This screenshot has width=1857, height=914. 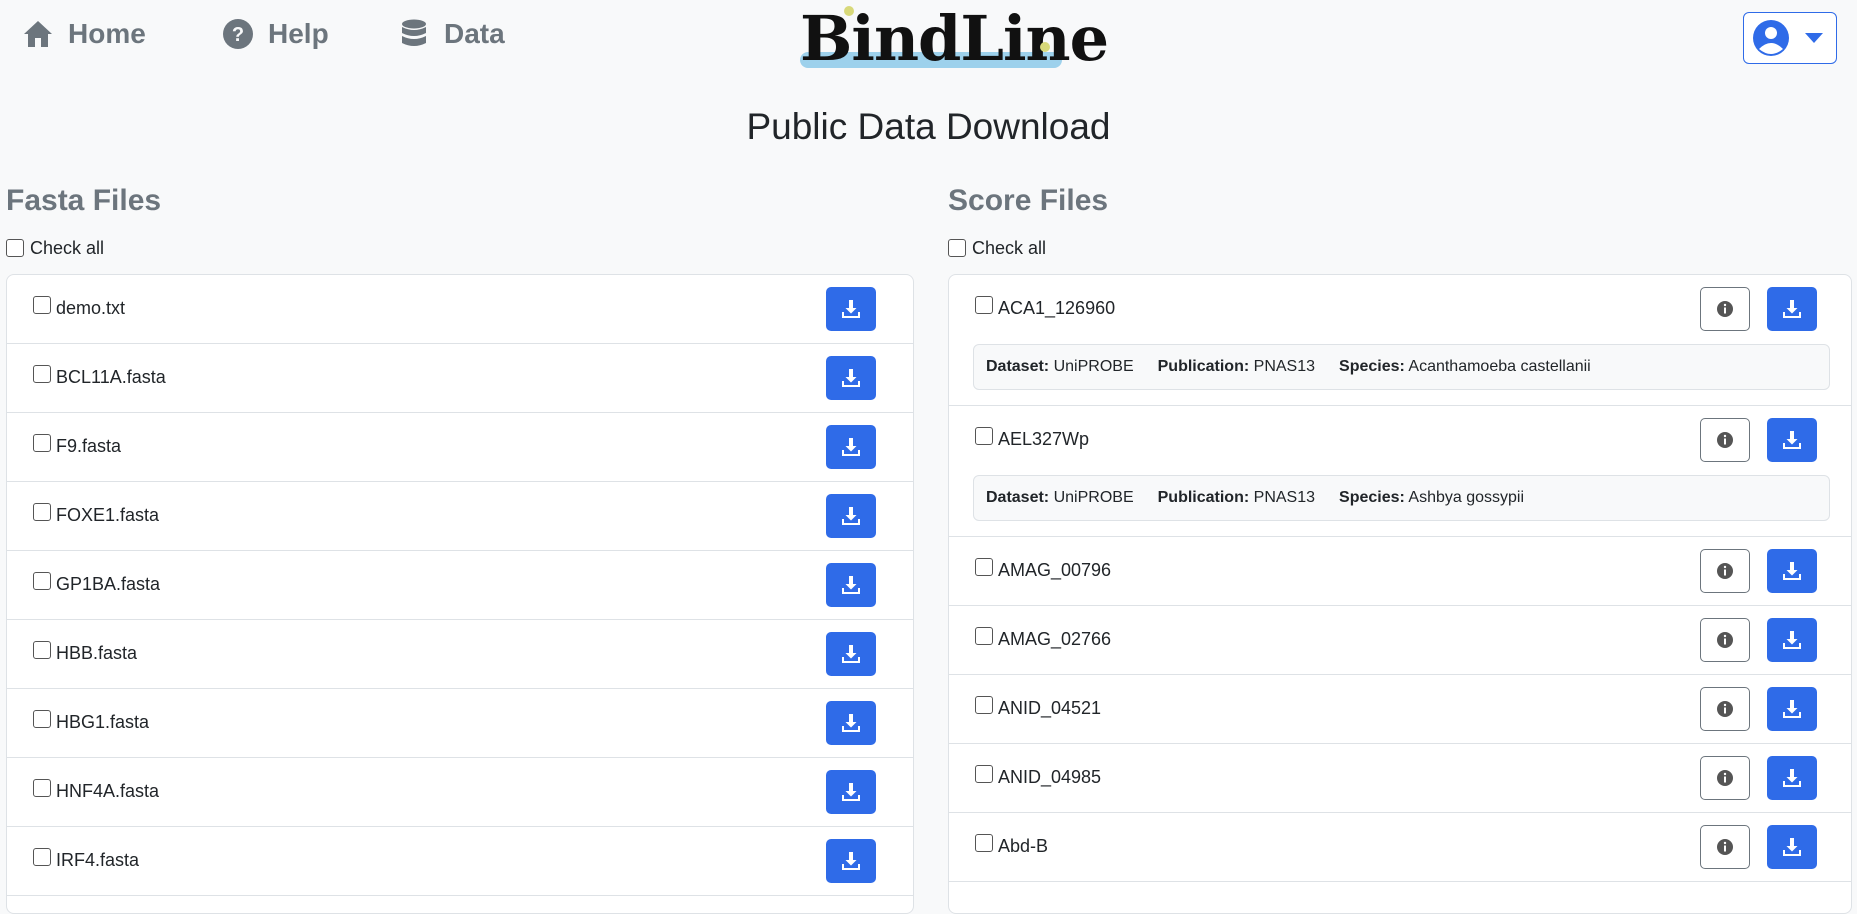 What do you see at coordinates (1400, 640) in the screenshot?
I see `list-item: AMAG_02766` at bounding box center [1400, 640].